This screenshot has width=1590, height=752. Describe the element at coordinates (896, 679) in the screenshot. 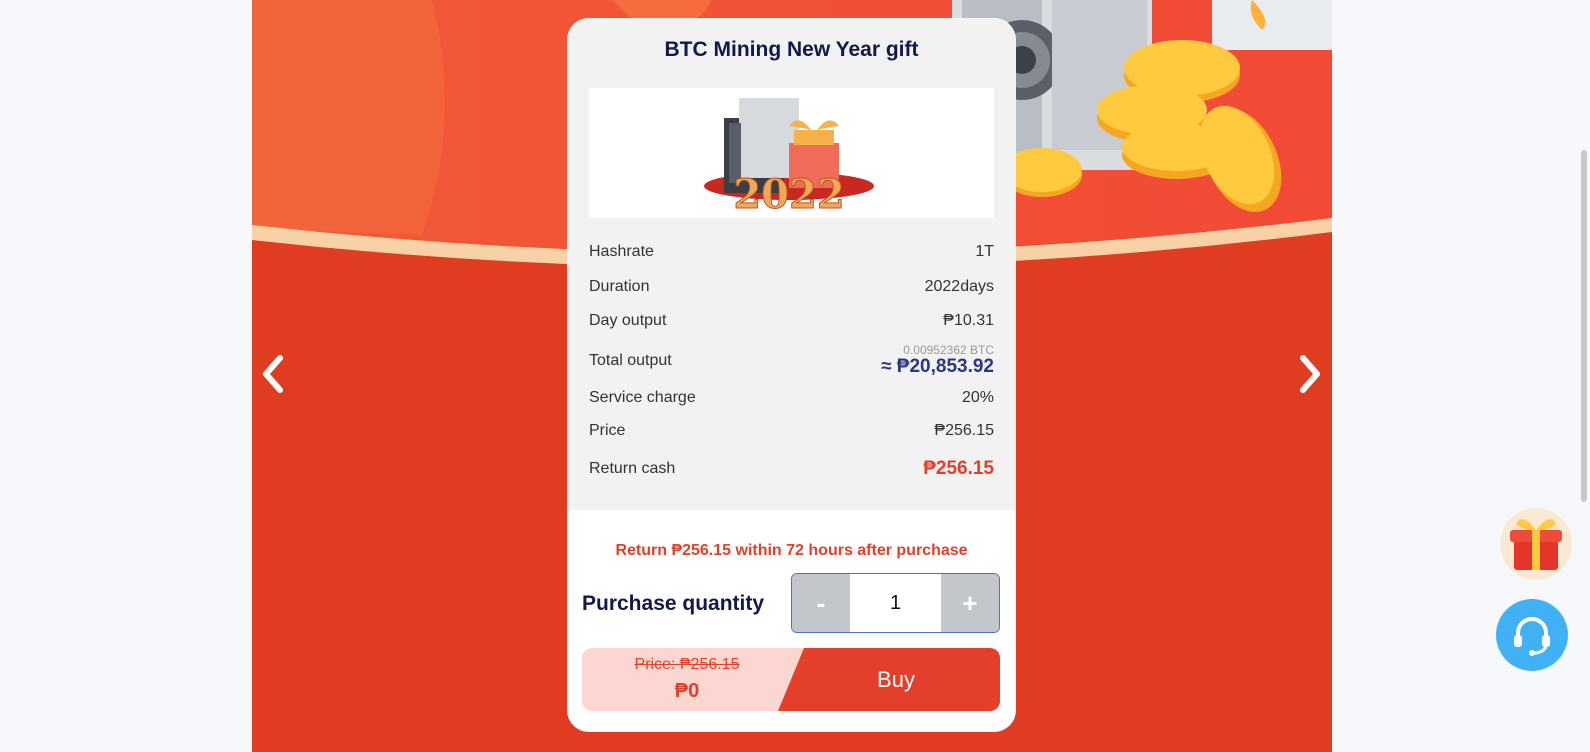

I see `buy-button: Buy` at that location.